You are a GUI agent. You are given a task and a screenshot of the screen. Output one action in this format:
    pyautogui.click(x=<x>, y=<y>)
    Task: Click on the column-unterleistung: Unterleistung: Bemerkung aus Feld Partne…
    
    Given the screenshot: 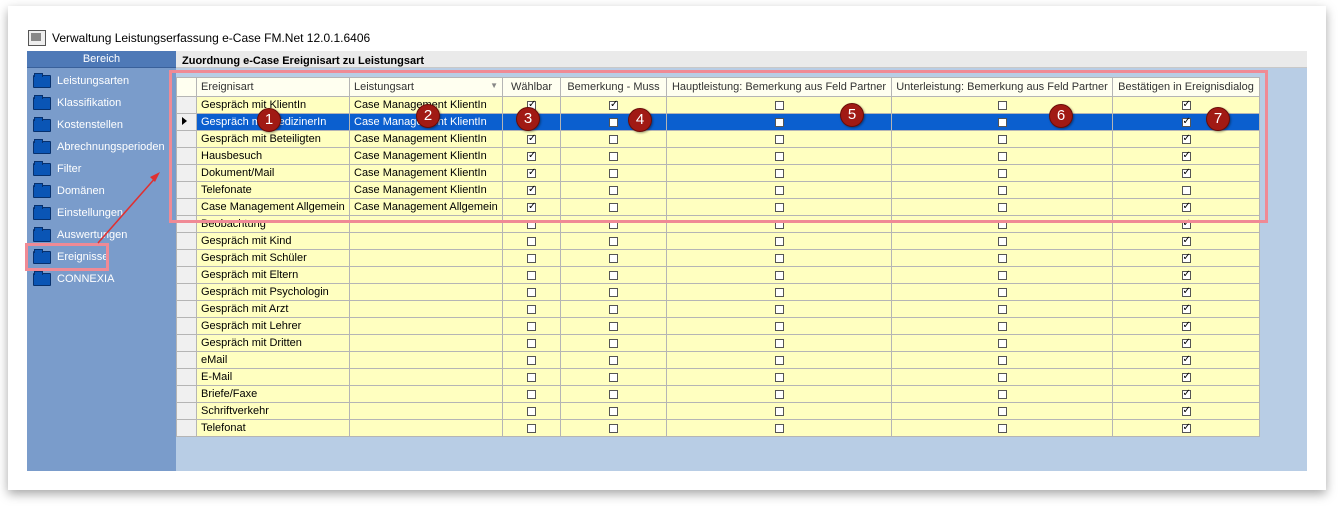 What is the action you would take?
    pyautogui.click(x=1002, y=87)
    